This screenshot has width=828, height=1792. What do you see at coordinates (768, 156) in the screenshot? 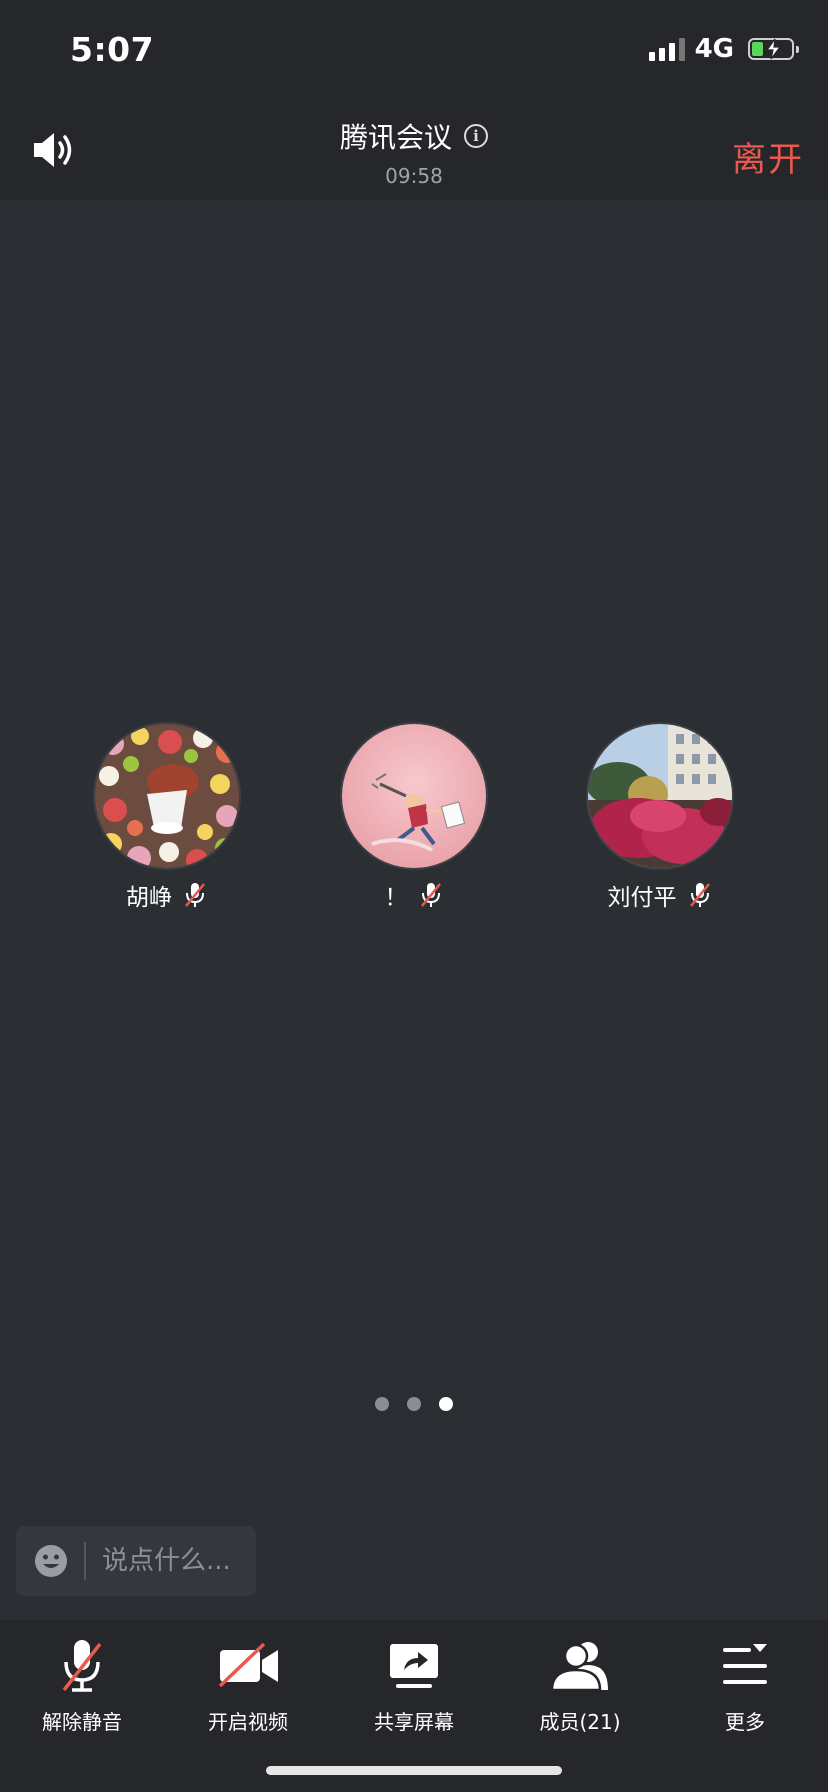
I see `leave-button: 离开` at bounding box center [768, 156].